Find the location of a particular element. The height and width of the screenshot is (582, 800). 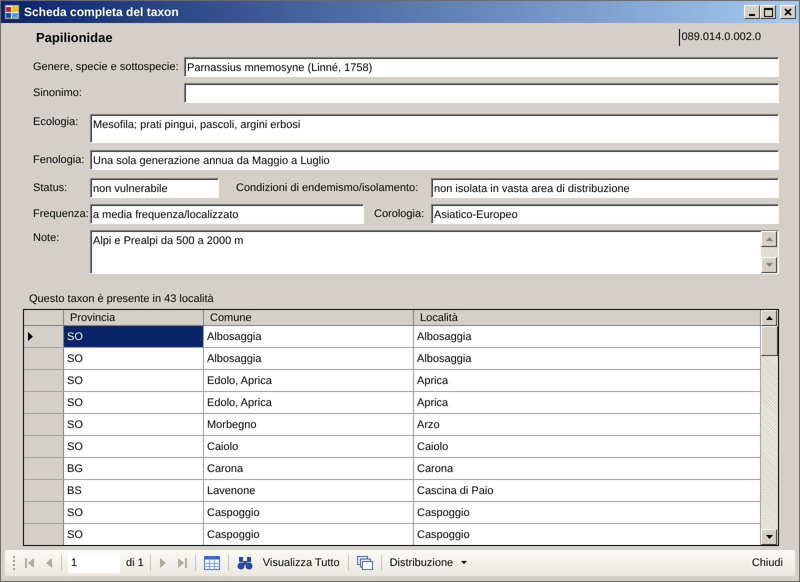

taxon-code: 089.014.0.002.0 is located at coordinates (720, 37).